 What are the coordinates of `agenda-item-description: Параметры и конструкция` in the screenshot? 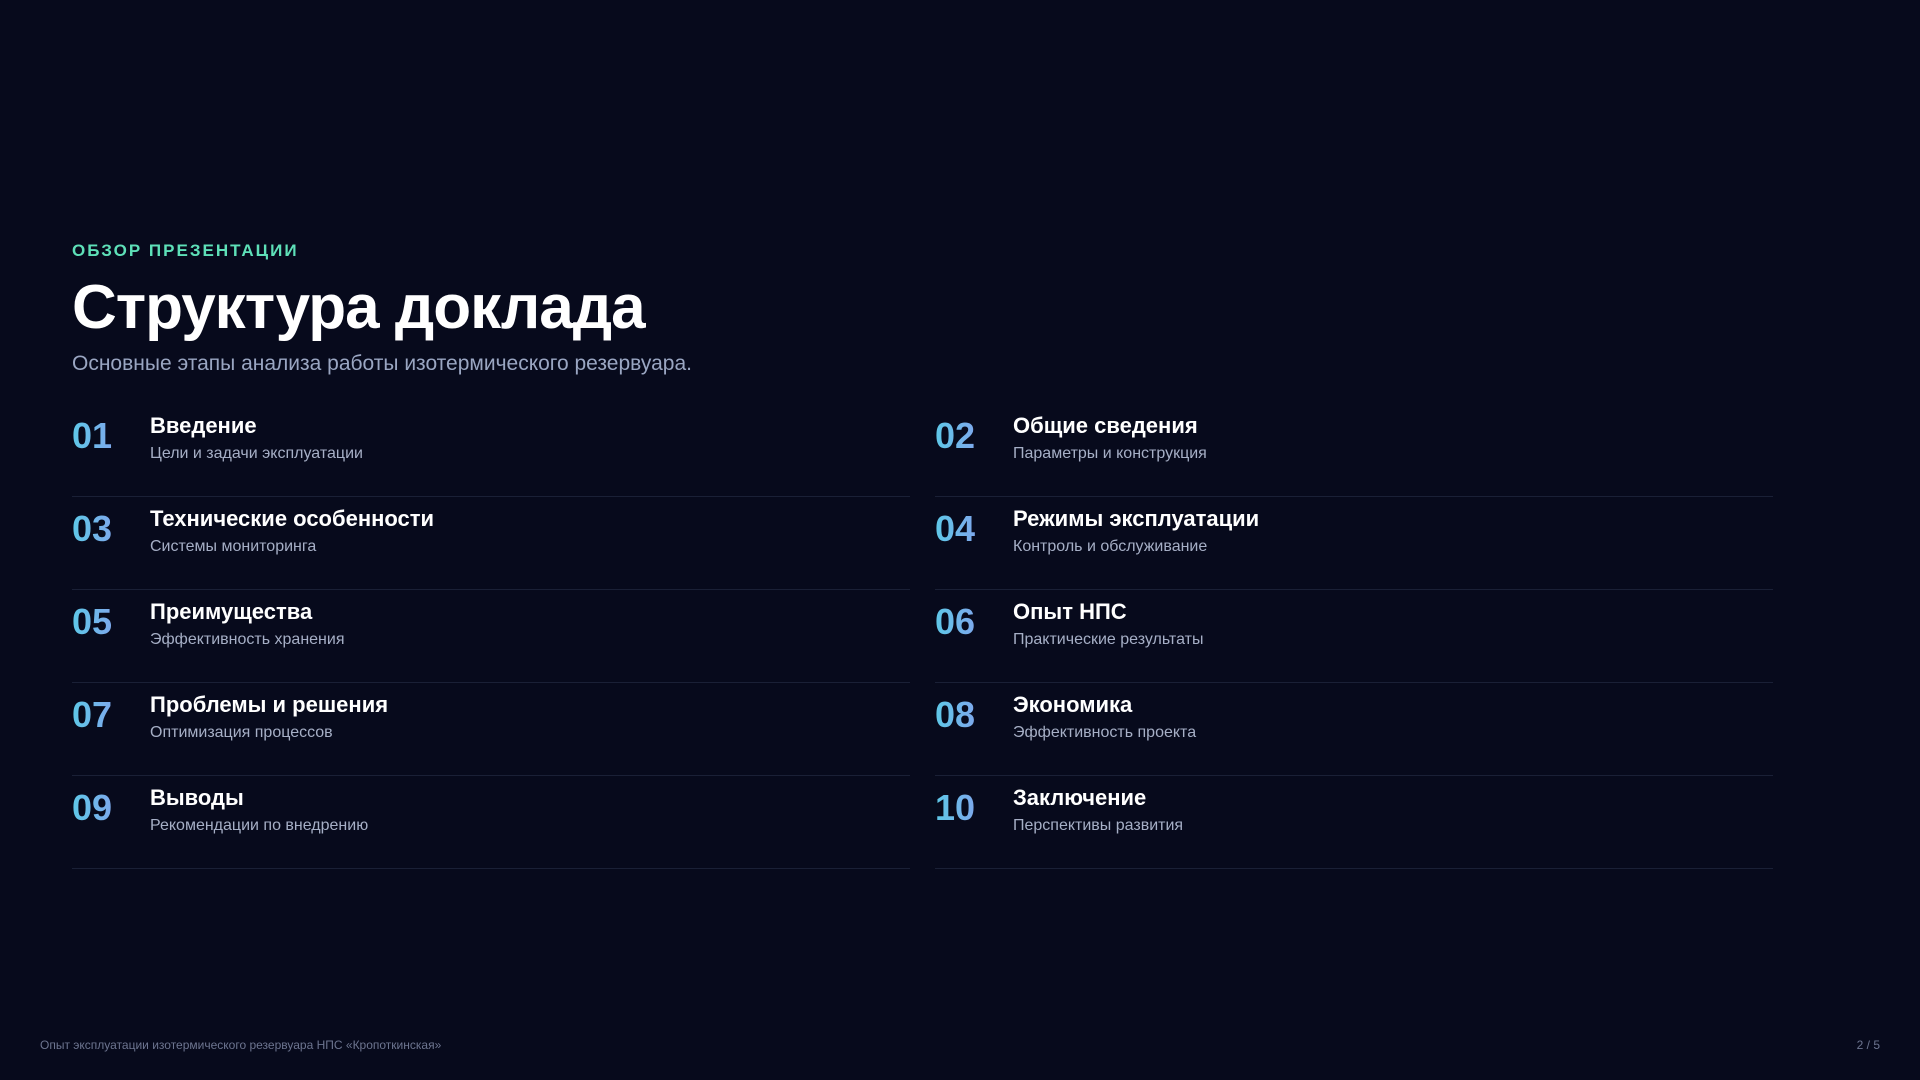 It's located at (1110, 453).